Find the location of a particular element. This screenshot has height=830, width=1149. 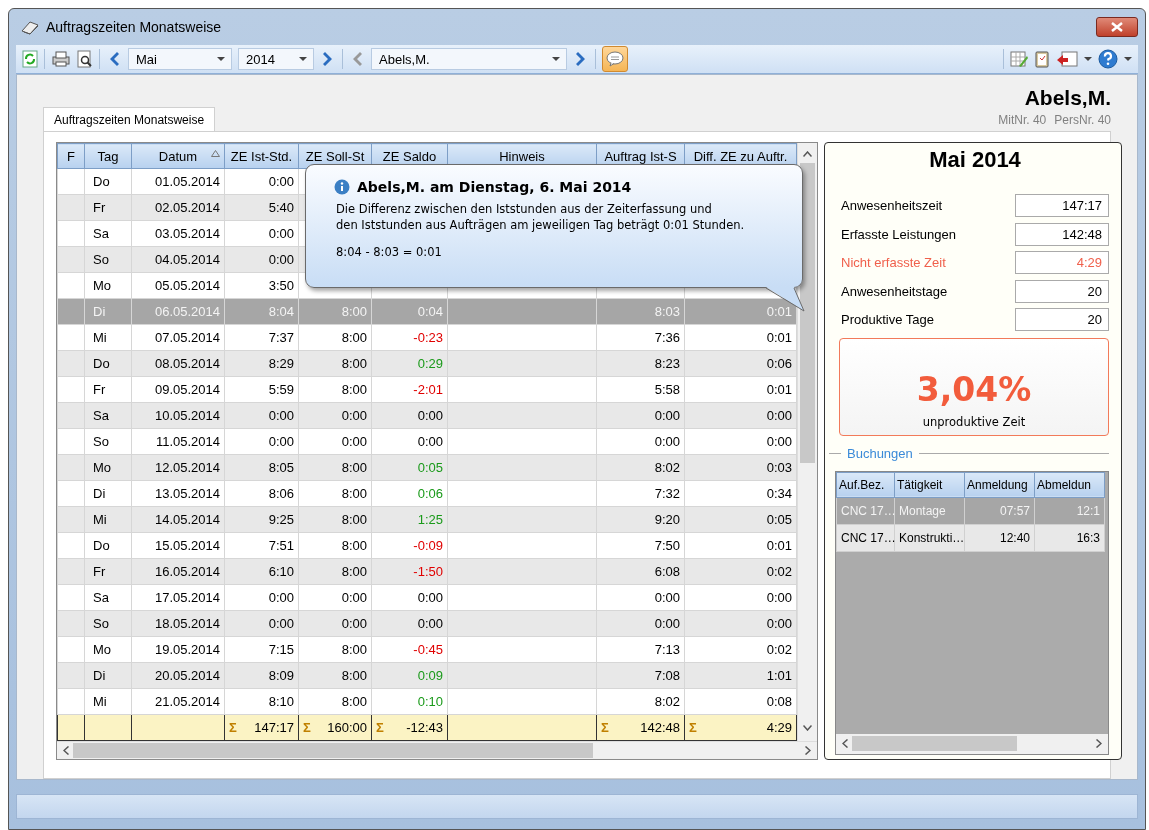

info-icon is located at coordinates (342, 187).